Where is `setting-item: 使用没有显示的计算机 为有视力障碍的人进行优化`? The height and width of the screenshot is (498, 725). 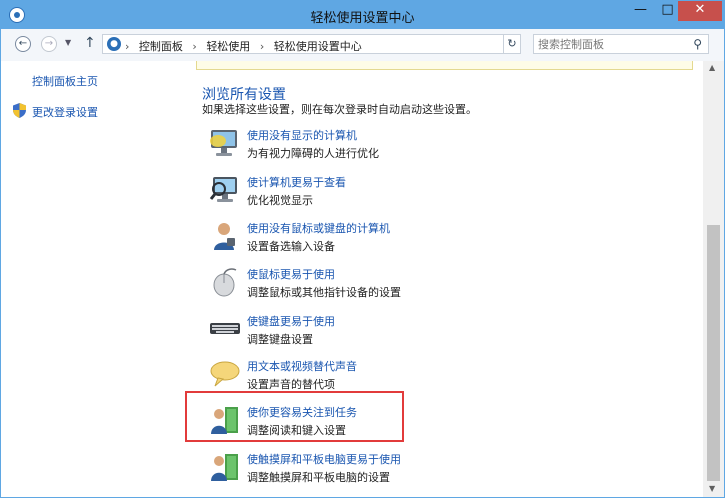 setting-item: 使用没有显示的计算机 为有视力障碍的人进行优化 is located at coordinates (426, 147).